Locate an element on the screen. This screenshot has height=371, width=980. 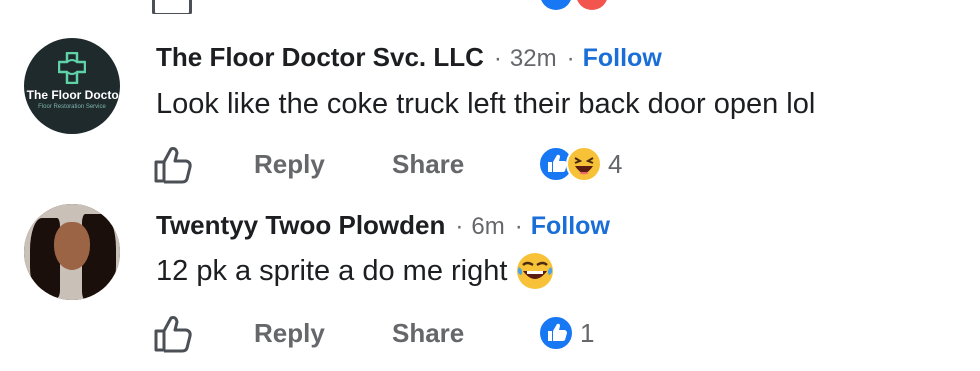
comment-actions: Reply Share 1 is located at coordinates (373, 333).